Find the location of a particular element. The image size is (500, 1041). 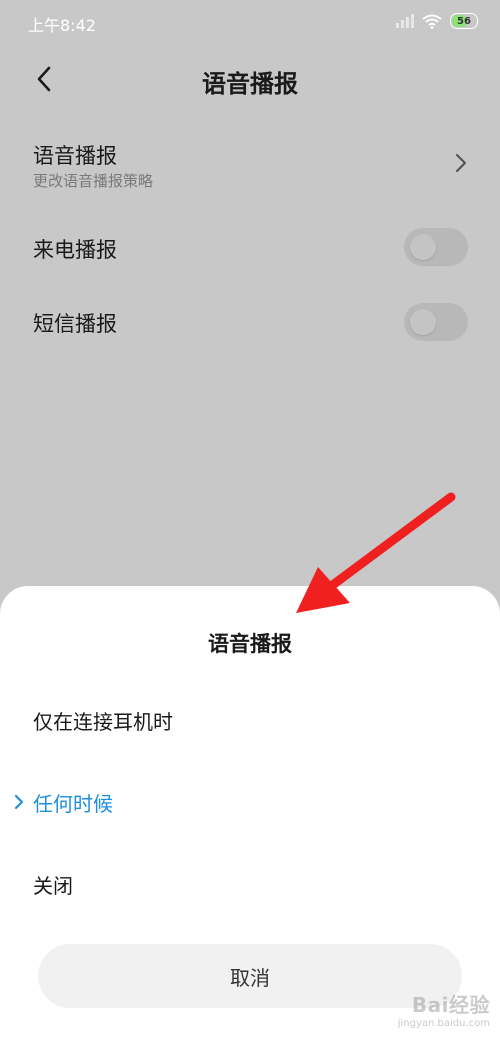

selected-chevron-icon is located at coordinates (19, 802).